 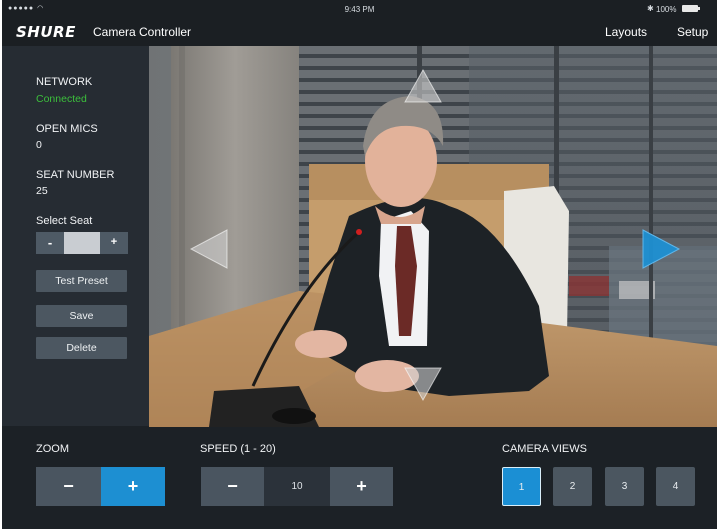 What do you see at coordinates (81, 281) in the screenshot?
I see `test-preset-button: Test Preset` at bounding box center [81, 281].